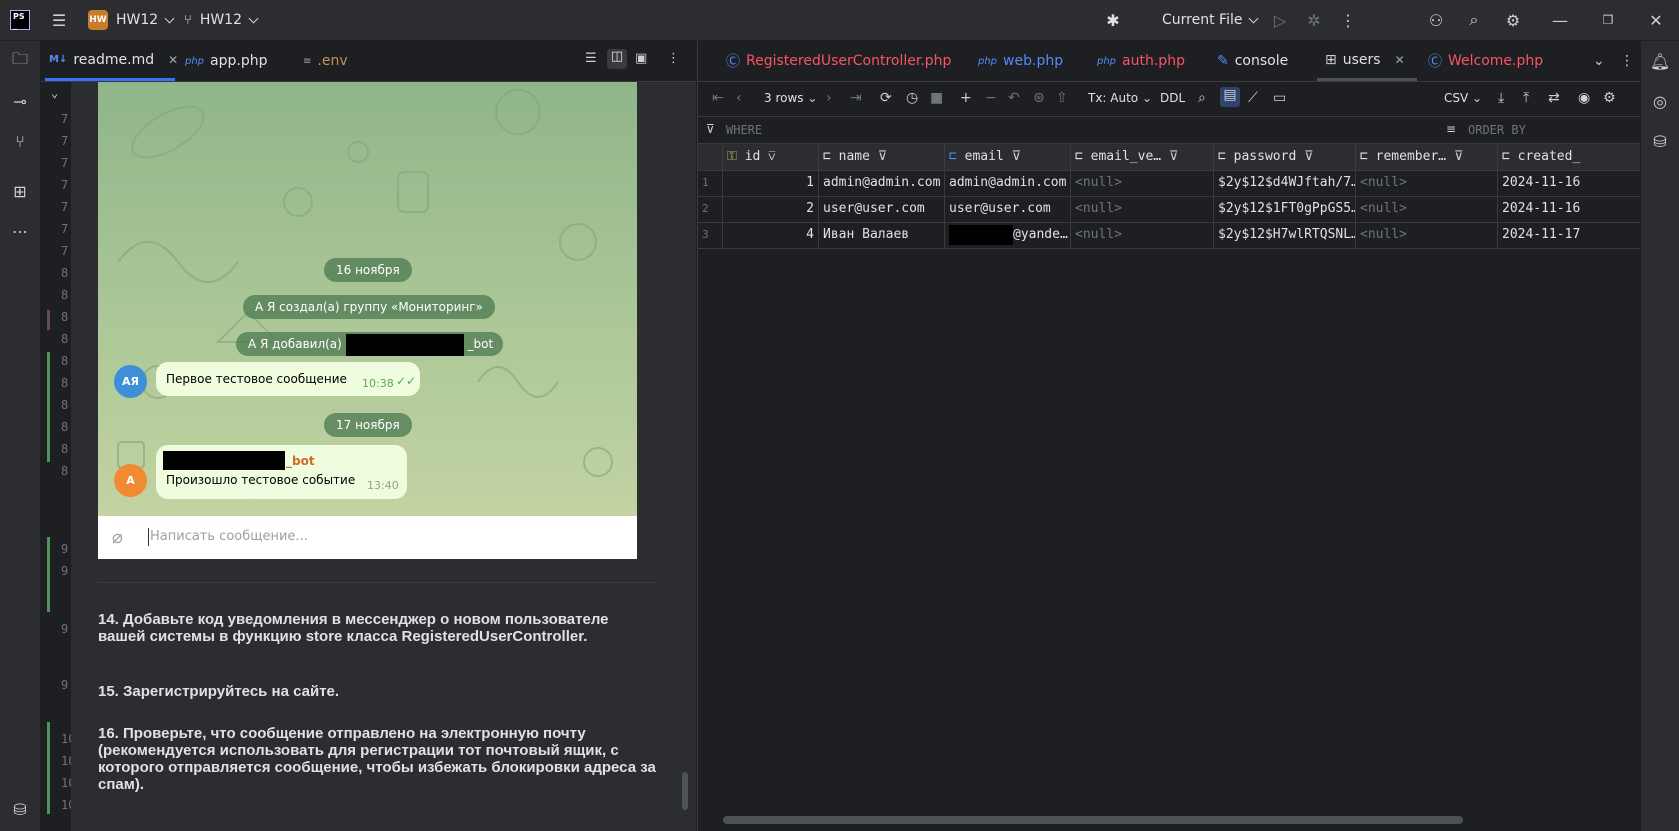 The width and height of the screenshot is (1679, 831). Describe the element at coordinates (1660, 101) in the screenshot. I see `ai-assistant-icon: ◎` at that location.